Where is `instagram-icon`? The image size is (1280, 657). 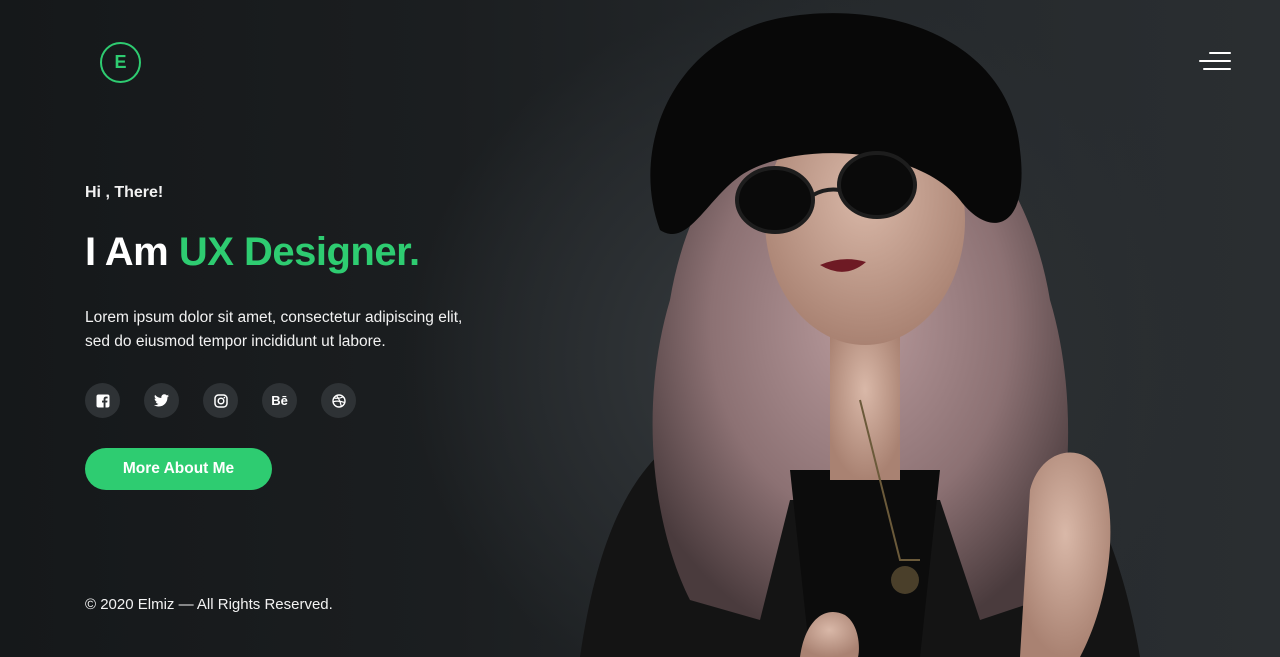
instagram-icon is located at coordinates (220, 400).